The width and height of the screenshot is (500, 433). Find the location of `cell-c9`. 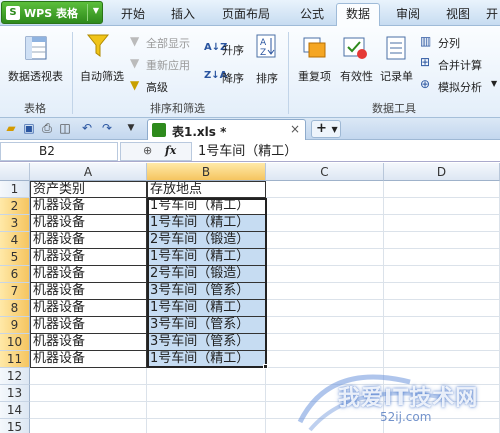

cell-c9 is located at coordinates (325, 325).